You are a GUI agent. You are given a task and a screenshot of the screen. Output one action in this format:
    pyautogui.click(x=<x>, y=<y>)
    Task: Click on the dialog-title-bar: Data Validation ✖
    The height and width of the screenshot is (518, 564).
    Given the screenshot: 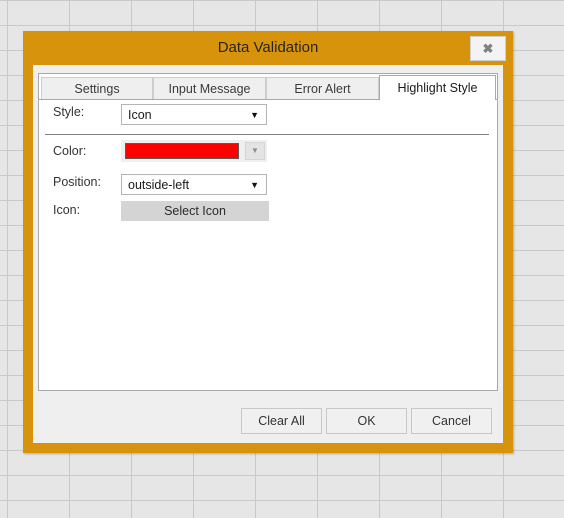 What is the action you would take?
    pyautogui.click(x=268, y=48)
    